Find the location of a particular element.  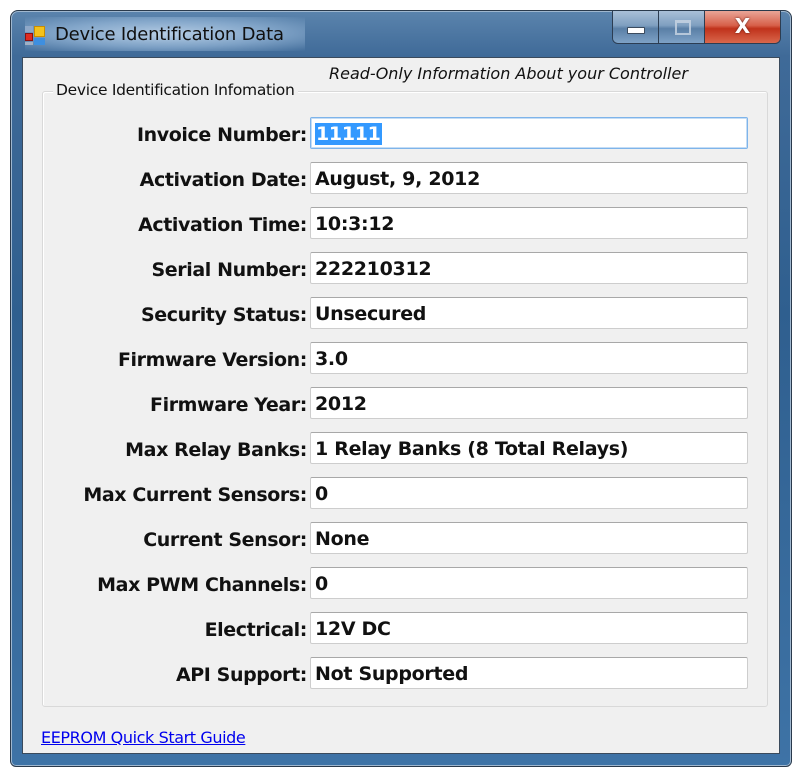

app-icon is located at coordinates (35, 36).